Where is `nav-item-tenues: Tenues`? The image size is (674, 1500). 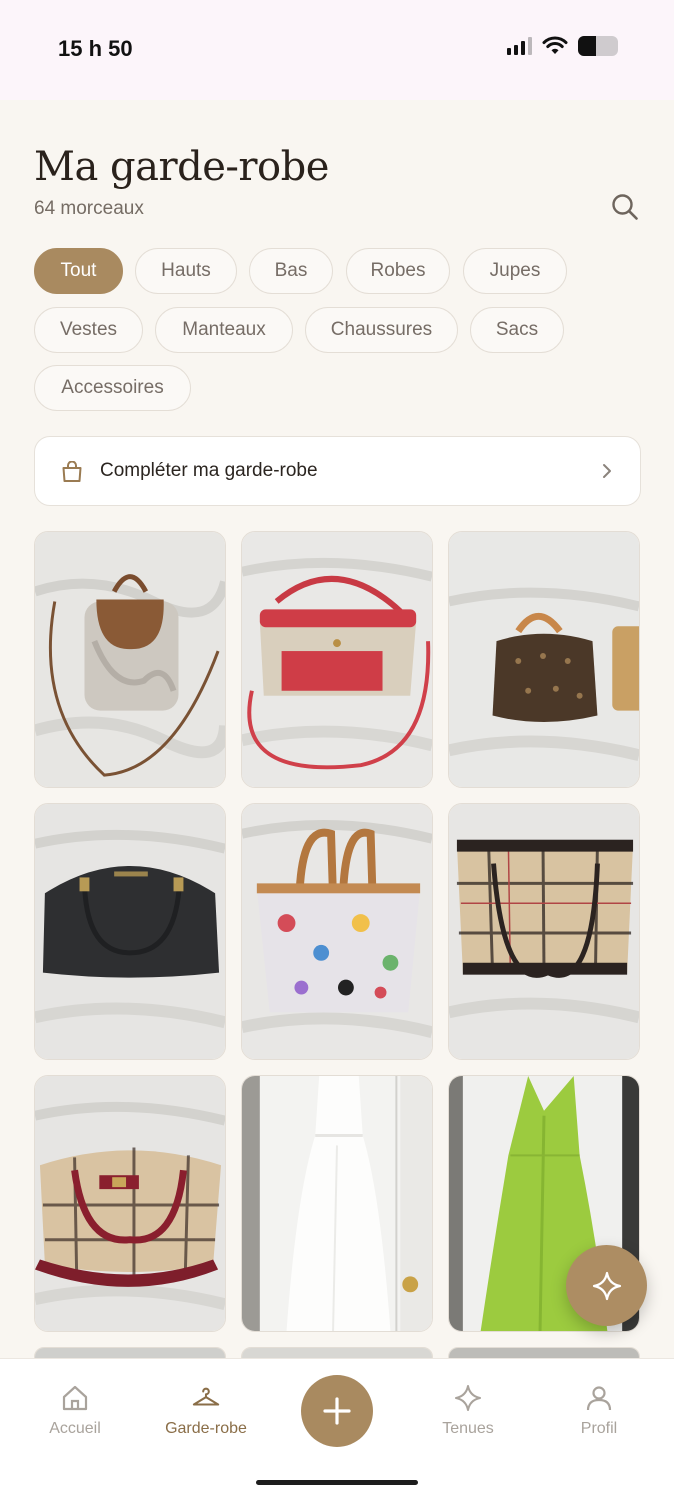 nav-item-tenues: Tenues is located at coordinates (468, 1409).